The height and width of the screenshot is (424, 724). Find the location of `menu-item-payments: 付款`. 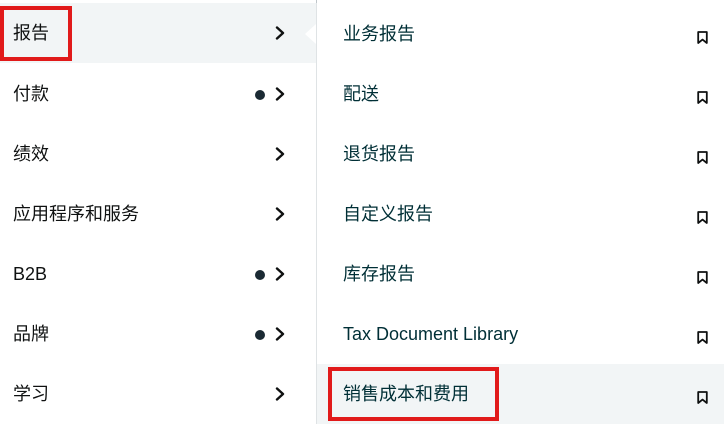

menu-item-payments: 付款 is located at coordinates (158, 94).